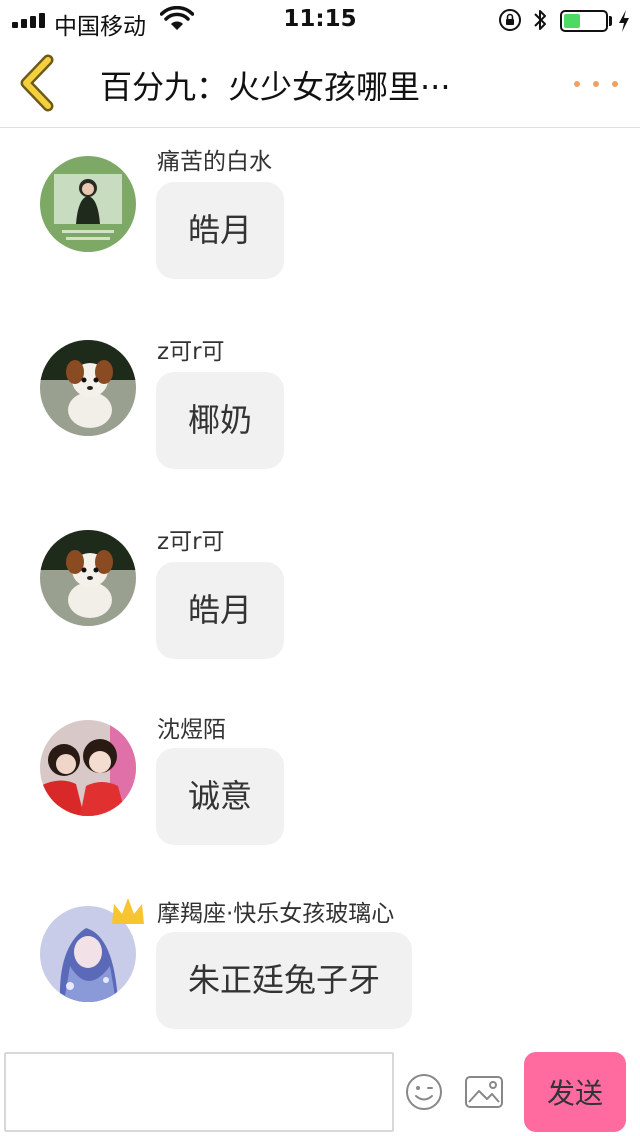 The height and width of the screenshot is (1136, 640). I want to click on image-icon, so click(484, 1092).